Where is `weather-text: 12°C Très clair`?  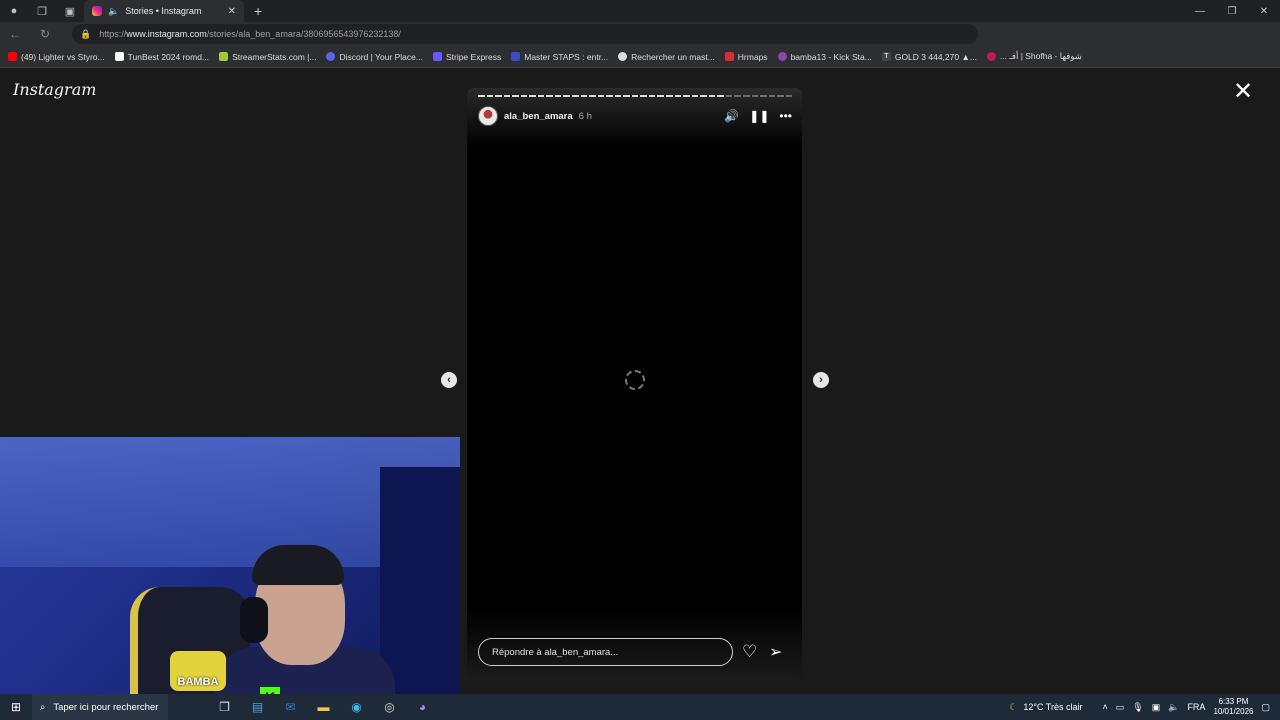
weather-text: 12°C Très clair is located at coordinates (1053, 707).